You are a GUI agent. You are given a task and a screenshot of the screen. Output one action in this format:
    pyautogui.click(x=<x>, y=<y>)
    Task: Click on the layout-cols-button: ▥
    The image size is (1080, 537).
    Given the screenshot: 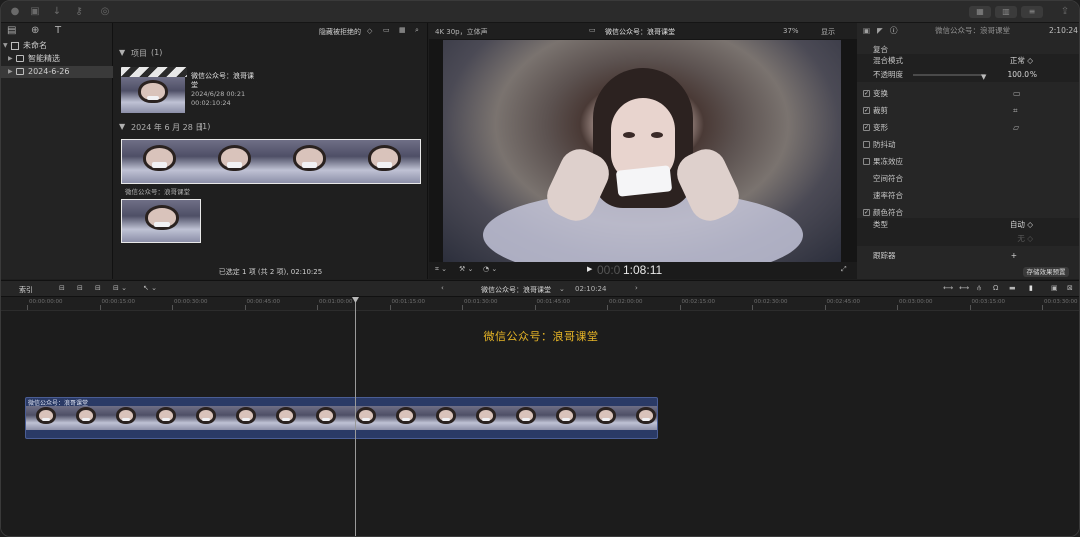 What is the action you would take?
    pyautogui.click(x=1006, y=12)
    